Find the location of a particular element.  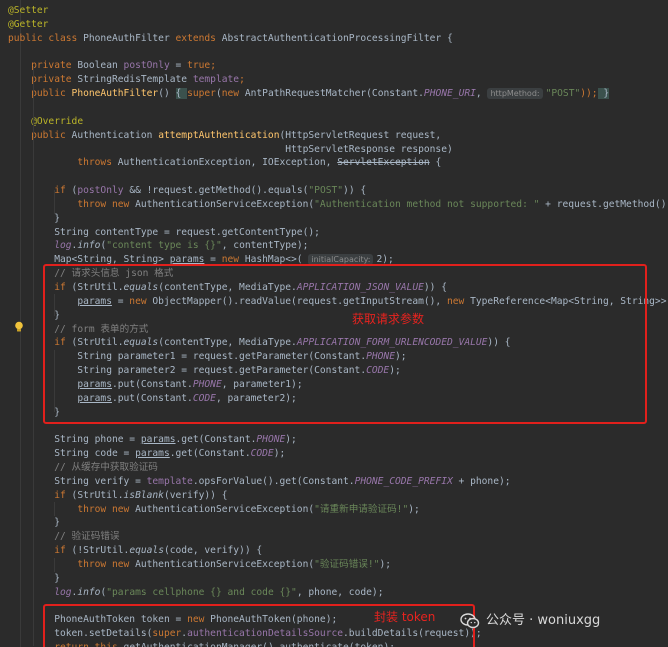

code-token: )) { is located at coordinates (355, 191).